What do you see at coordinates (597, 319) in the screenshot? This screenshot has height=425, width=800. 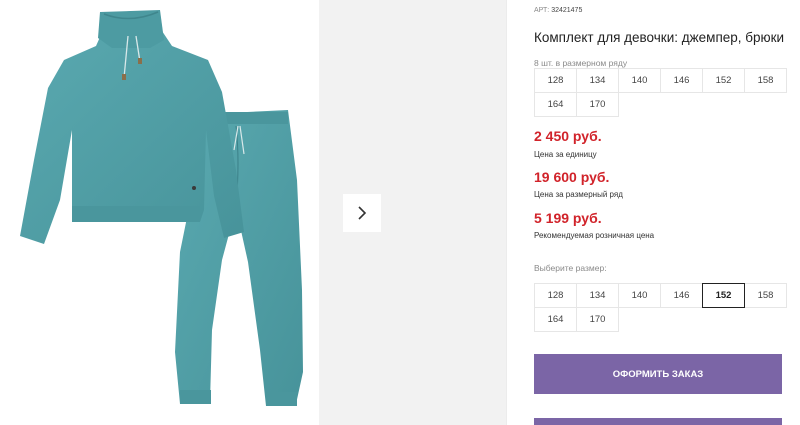 I see `size-option: 170` at bounding box center [597, 319].